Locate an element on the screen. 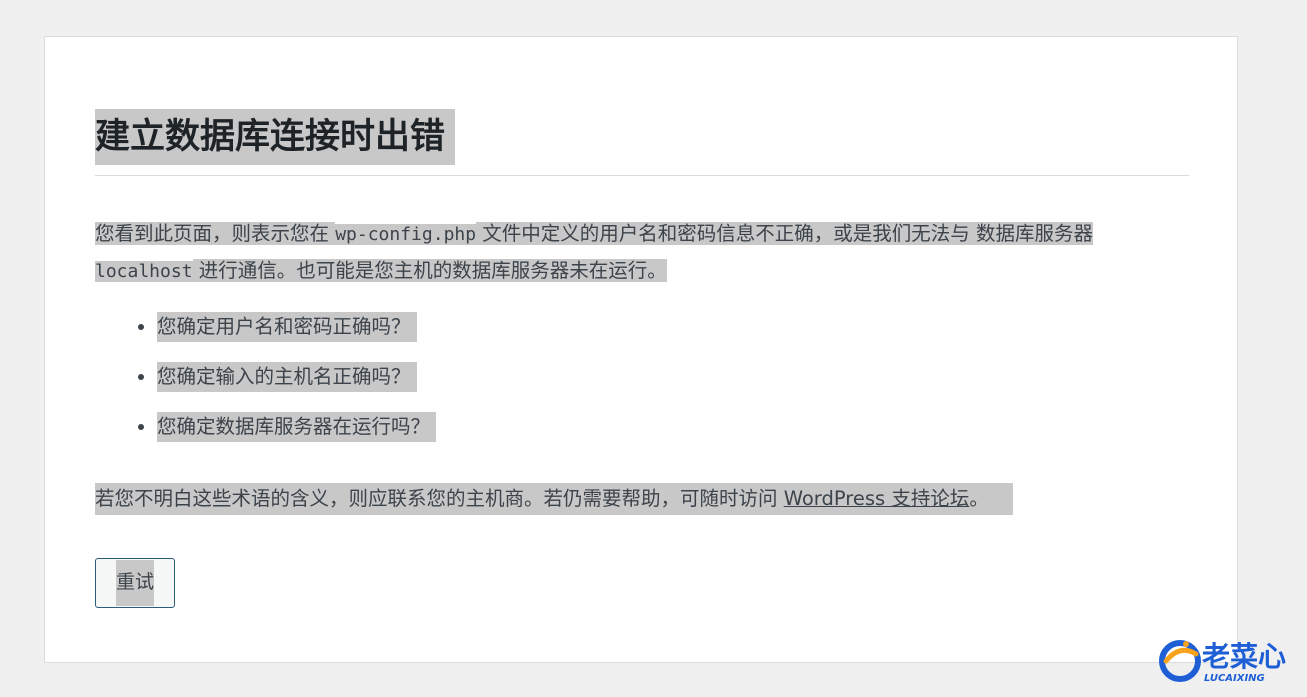 Image resolution: width=1307 pixels, height=697 pixels. help-text: 若您不明白这些术语的含义，则应联系您的主机商。若仍需要帮助，可随时访问 is located at coordinates (439, 498).